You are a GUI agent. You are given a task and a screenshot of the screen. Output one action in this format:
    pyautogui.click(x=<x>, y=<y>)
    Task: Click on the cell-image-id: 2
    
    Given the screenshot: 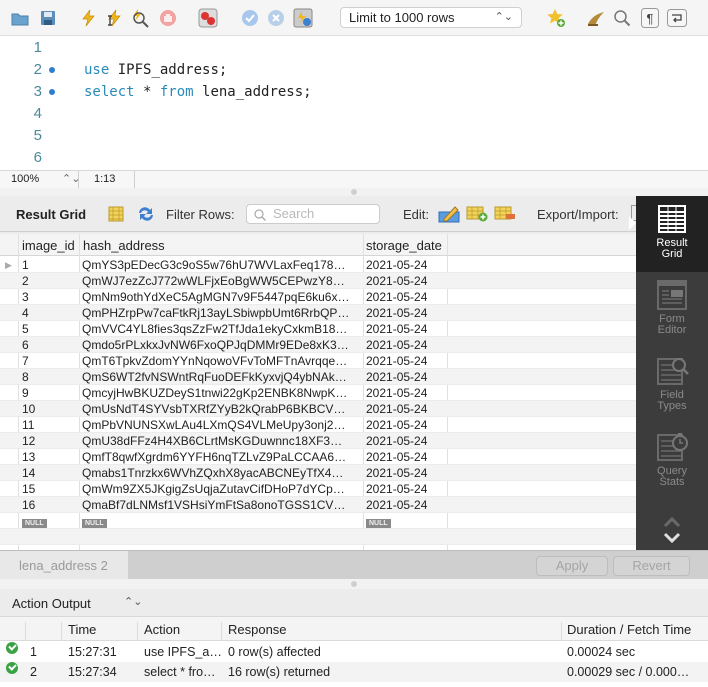 What is the action you would take?
    pyautogui.click(x=49, y=281)
    